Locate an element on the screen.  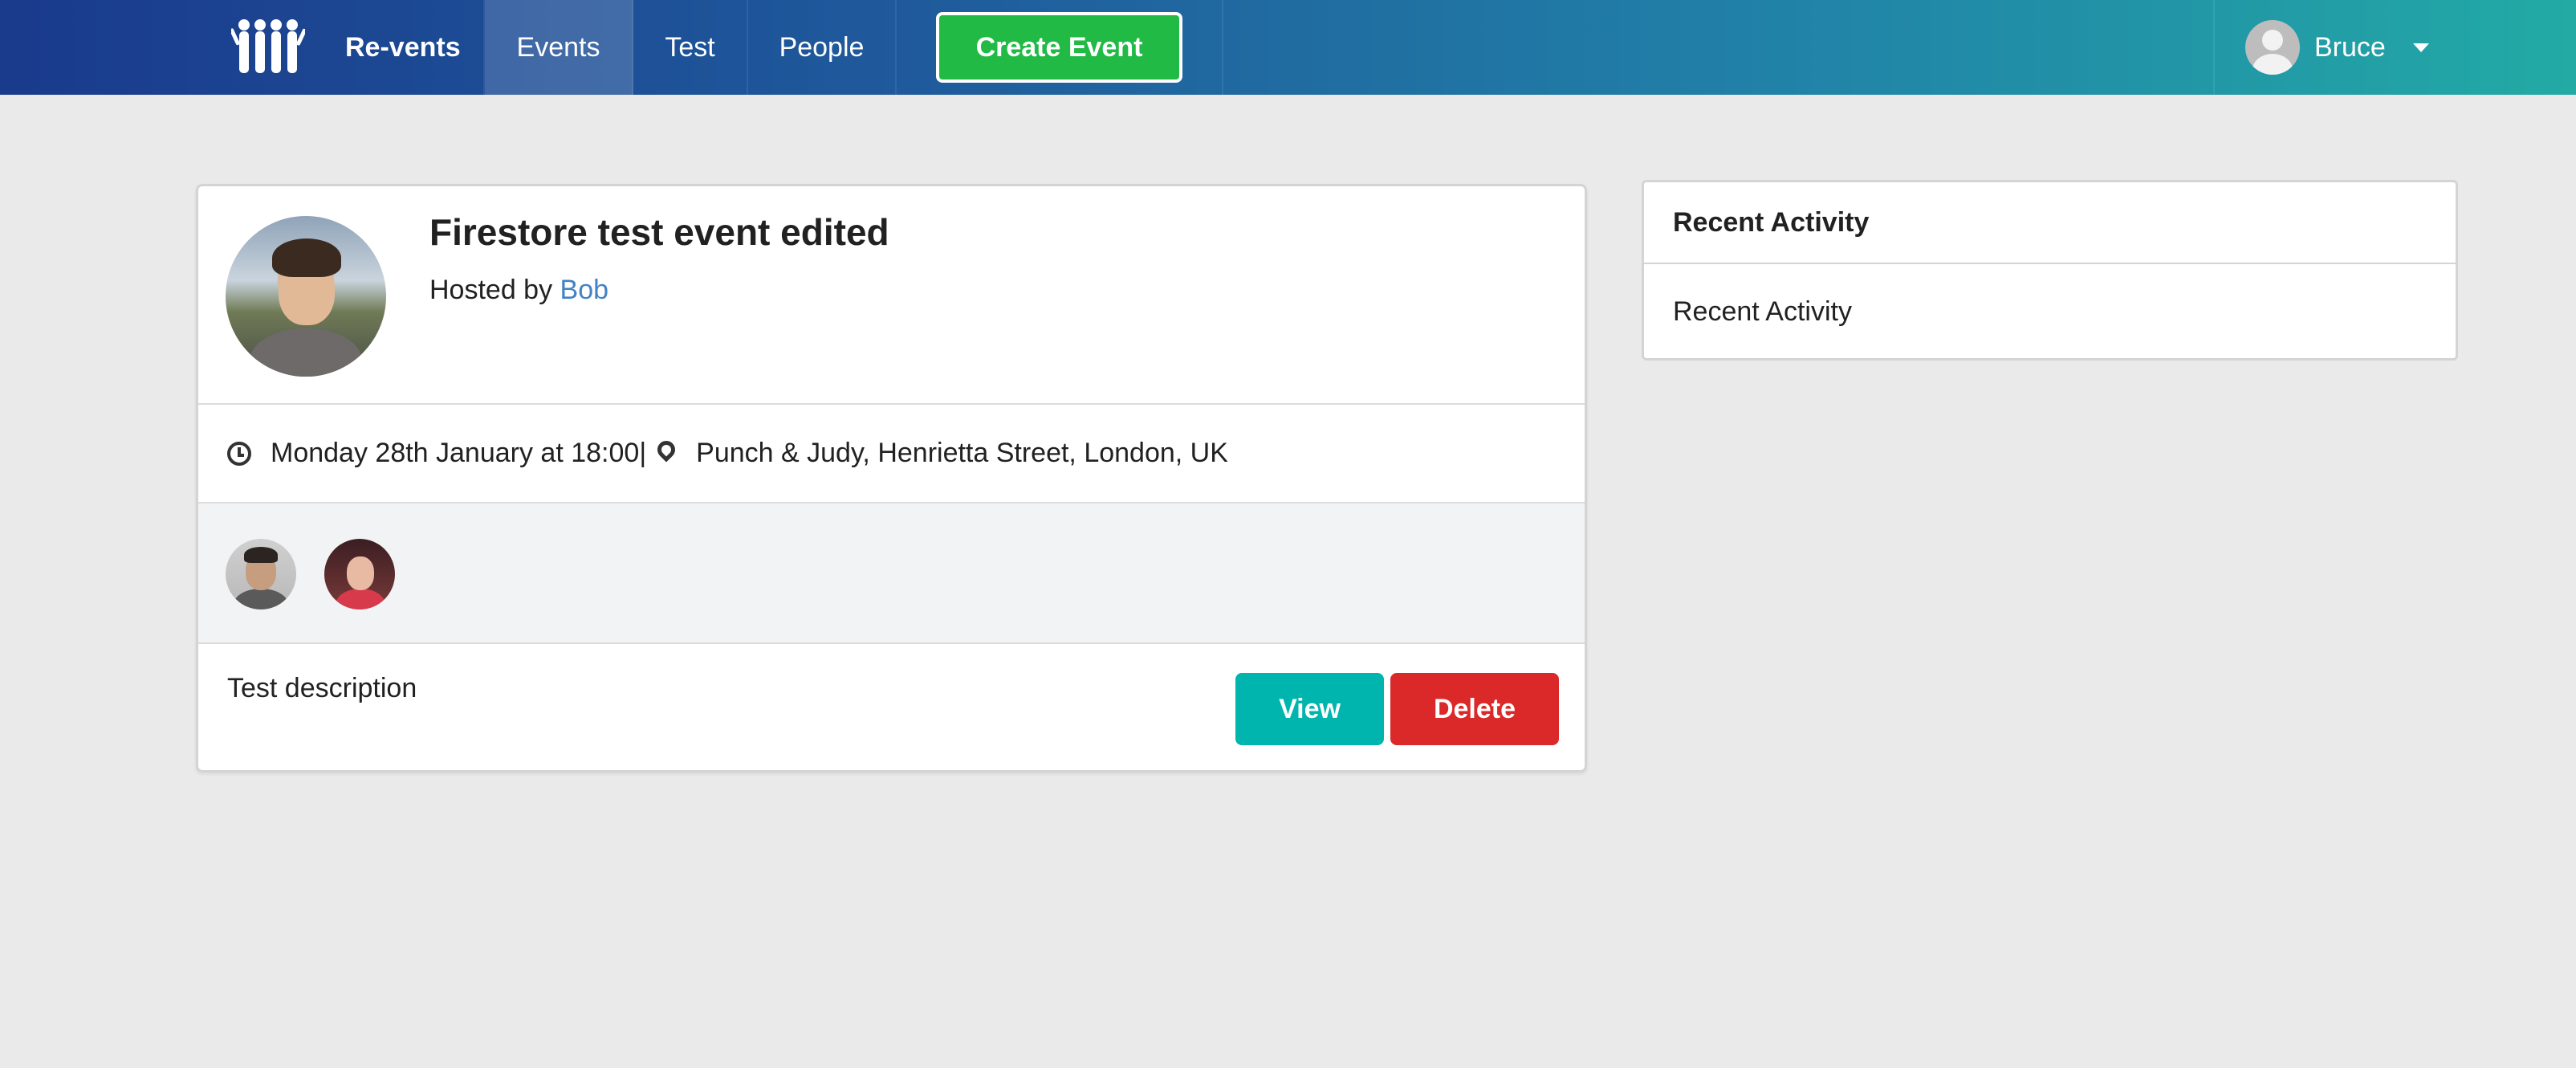
nav-item-events: Events is located at coordinates (559, 48).